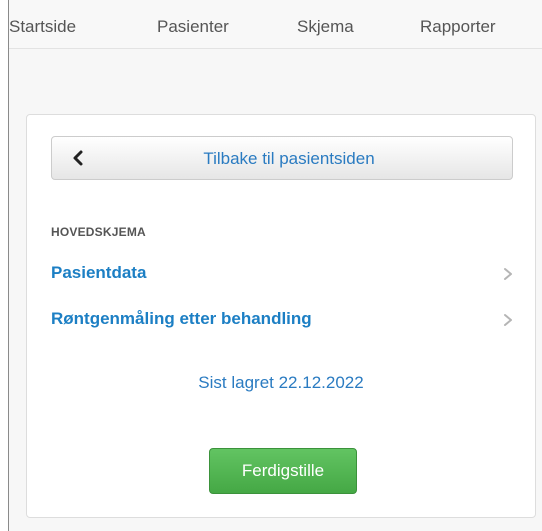 This screenshot has height=531, width=542. Describe the element at coordinates (325, 27) in the screenshot. I see `nav-skjema: Skjema` at that location.